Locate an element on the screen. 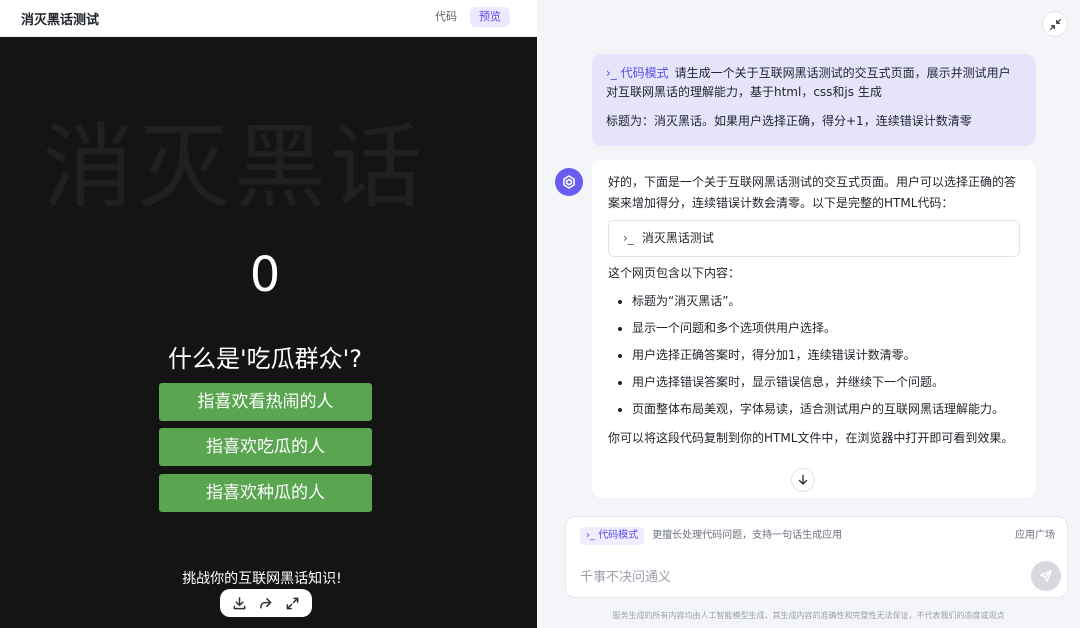 This screenshot has width=1080, height=628. app-plaza-link: 应用广场 is located at coordinates (1035, 536).